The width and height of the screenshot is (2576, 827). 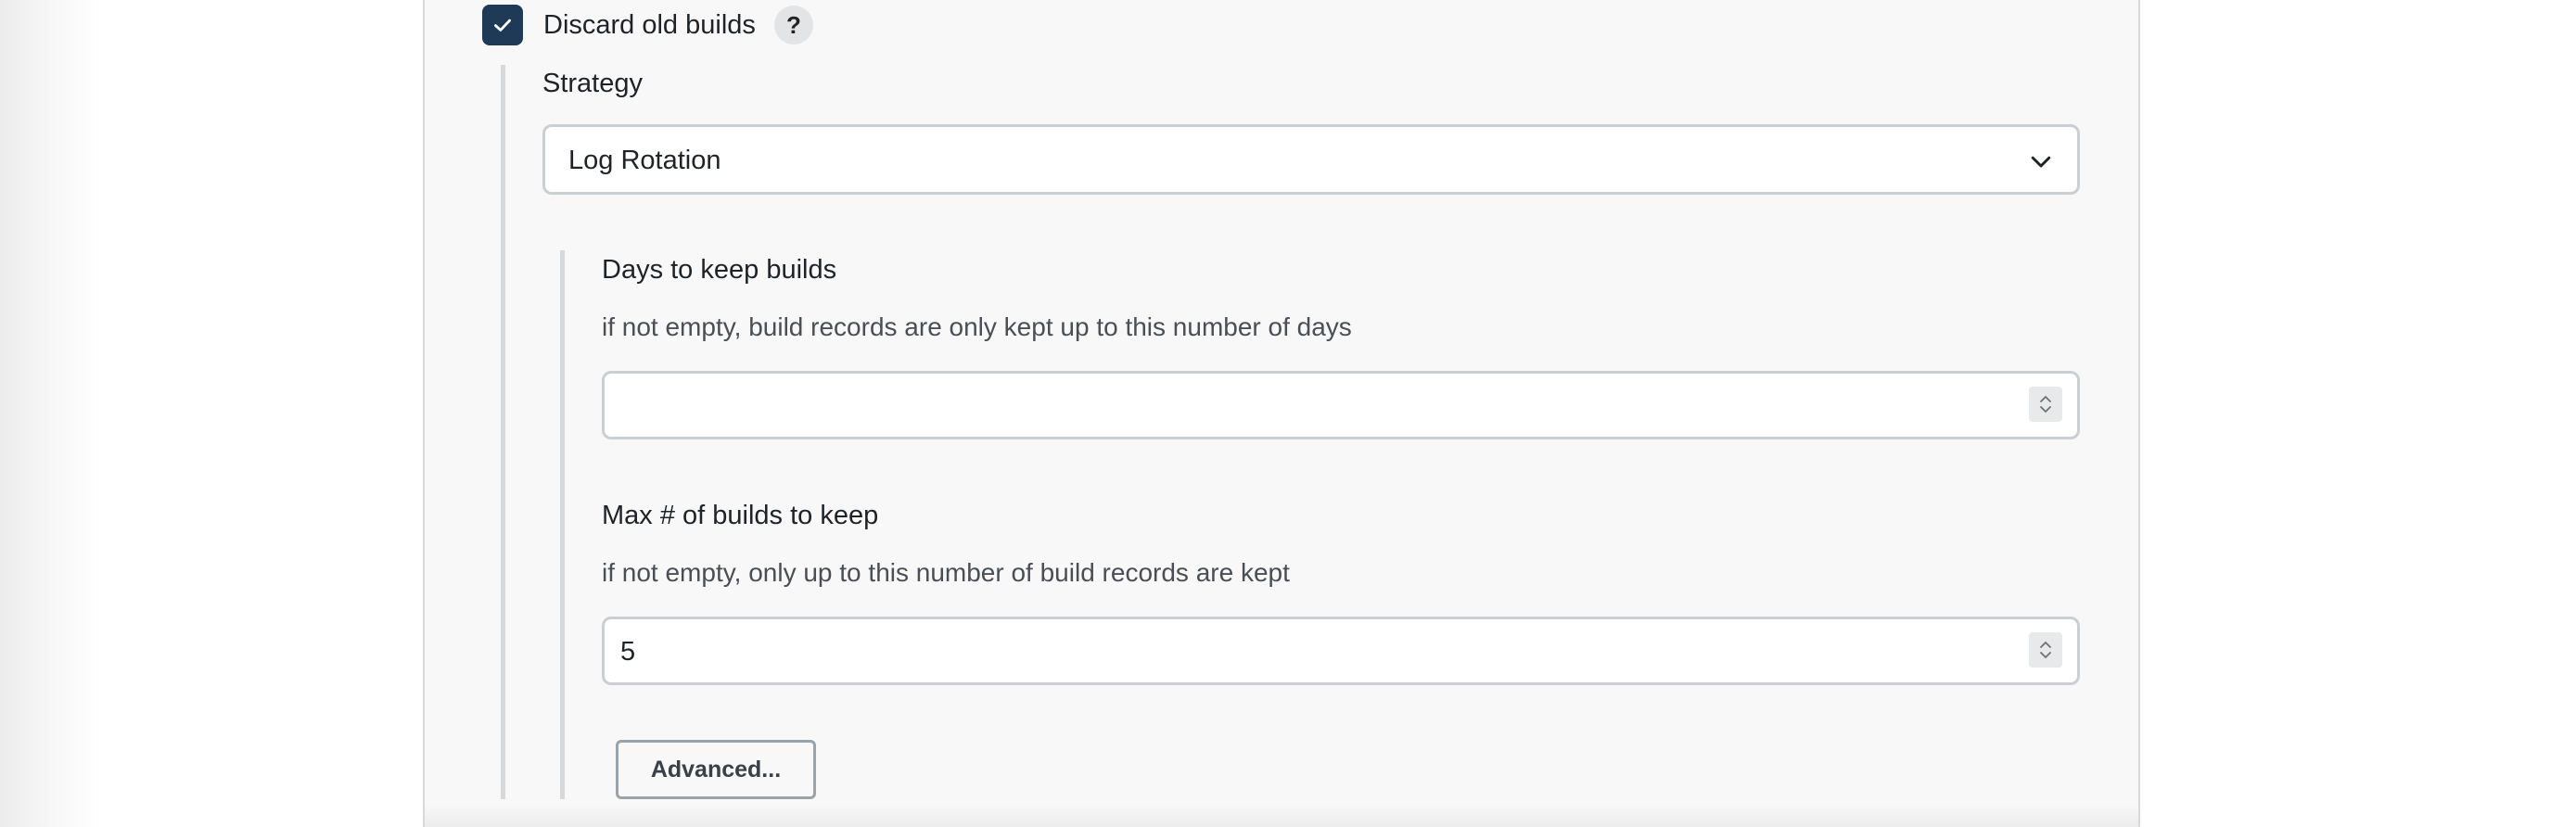 I want to click on discard-old-builds-checkbox, so click(x=502, y=25).